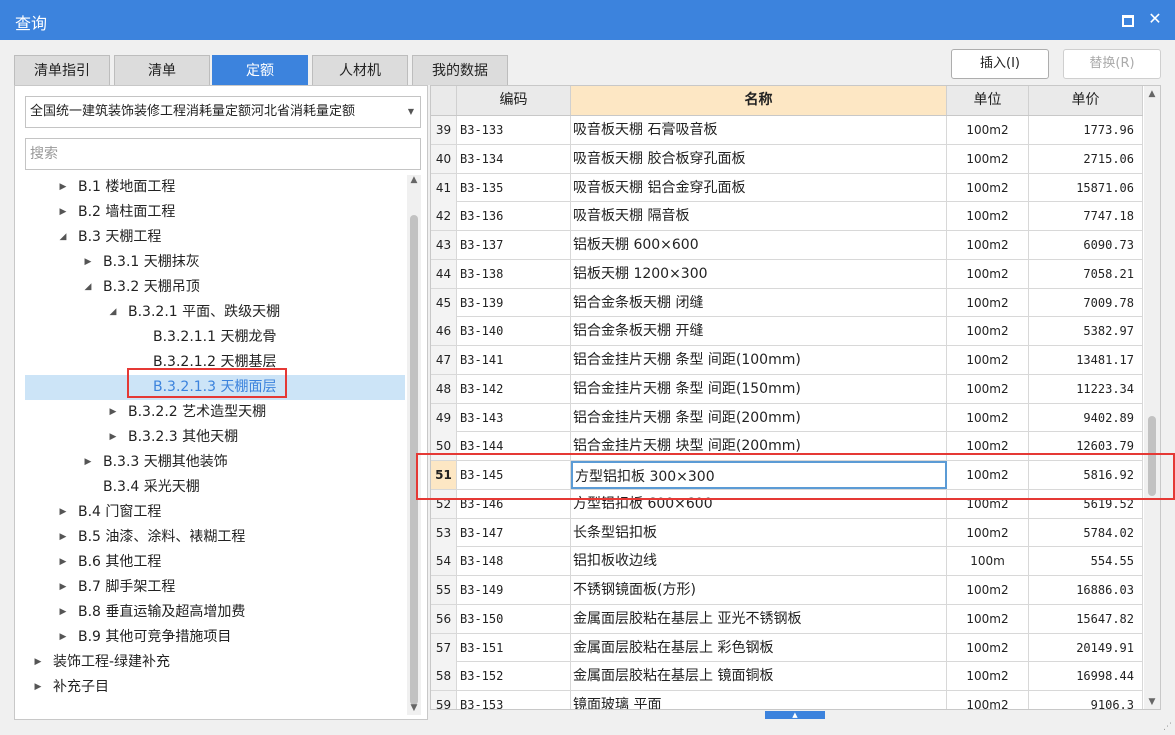 Image resolution: width=1175 pixels, height=735 pixels. What do you see at coordinates (759, 388) in the screenshot?
I see `name-cell: 铝合金挂片天棚 条型 间距(150mm)` at bounding box center [759, 388].